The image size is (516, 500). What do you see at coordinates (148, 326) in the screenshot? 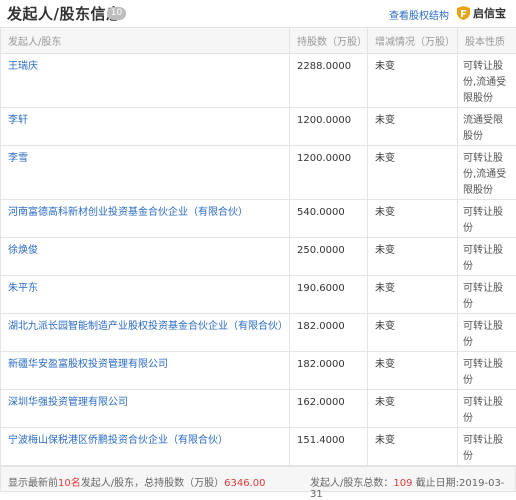
I see `shareholder-name-link: 湖北九派长园智能制造产业股权投资基金合伙企业（有限合伙）` at bounding box center [148, 326].